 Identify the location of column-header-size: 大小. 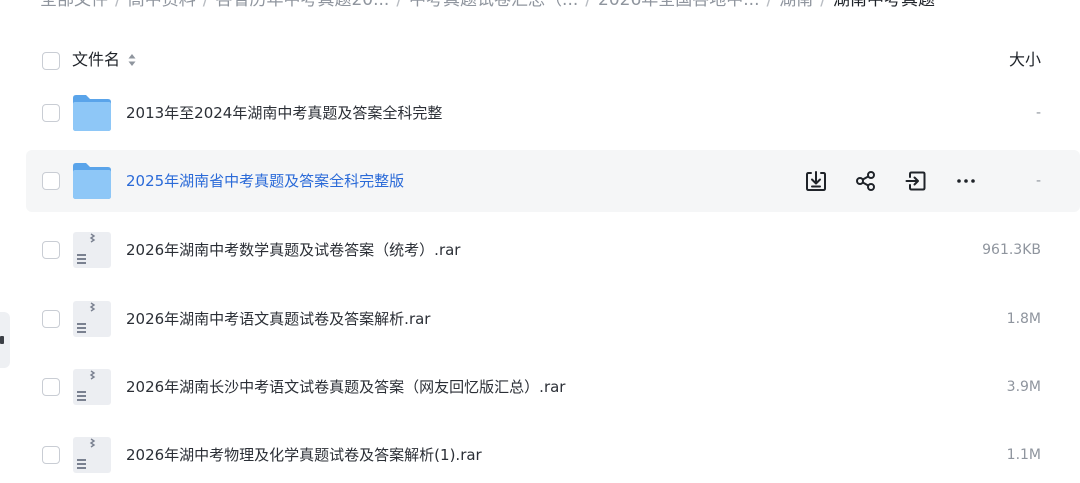
(1024, 59).